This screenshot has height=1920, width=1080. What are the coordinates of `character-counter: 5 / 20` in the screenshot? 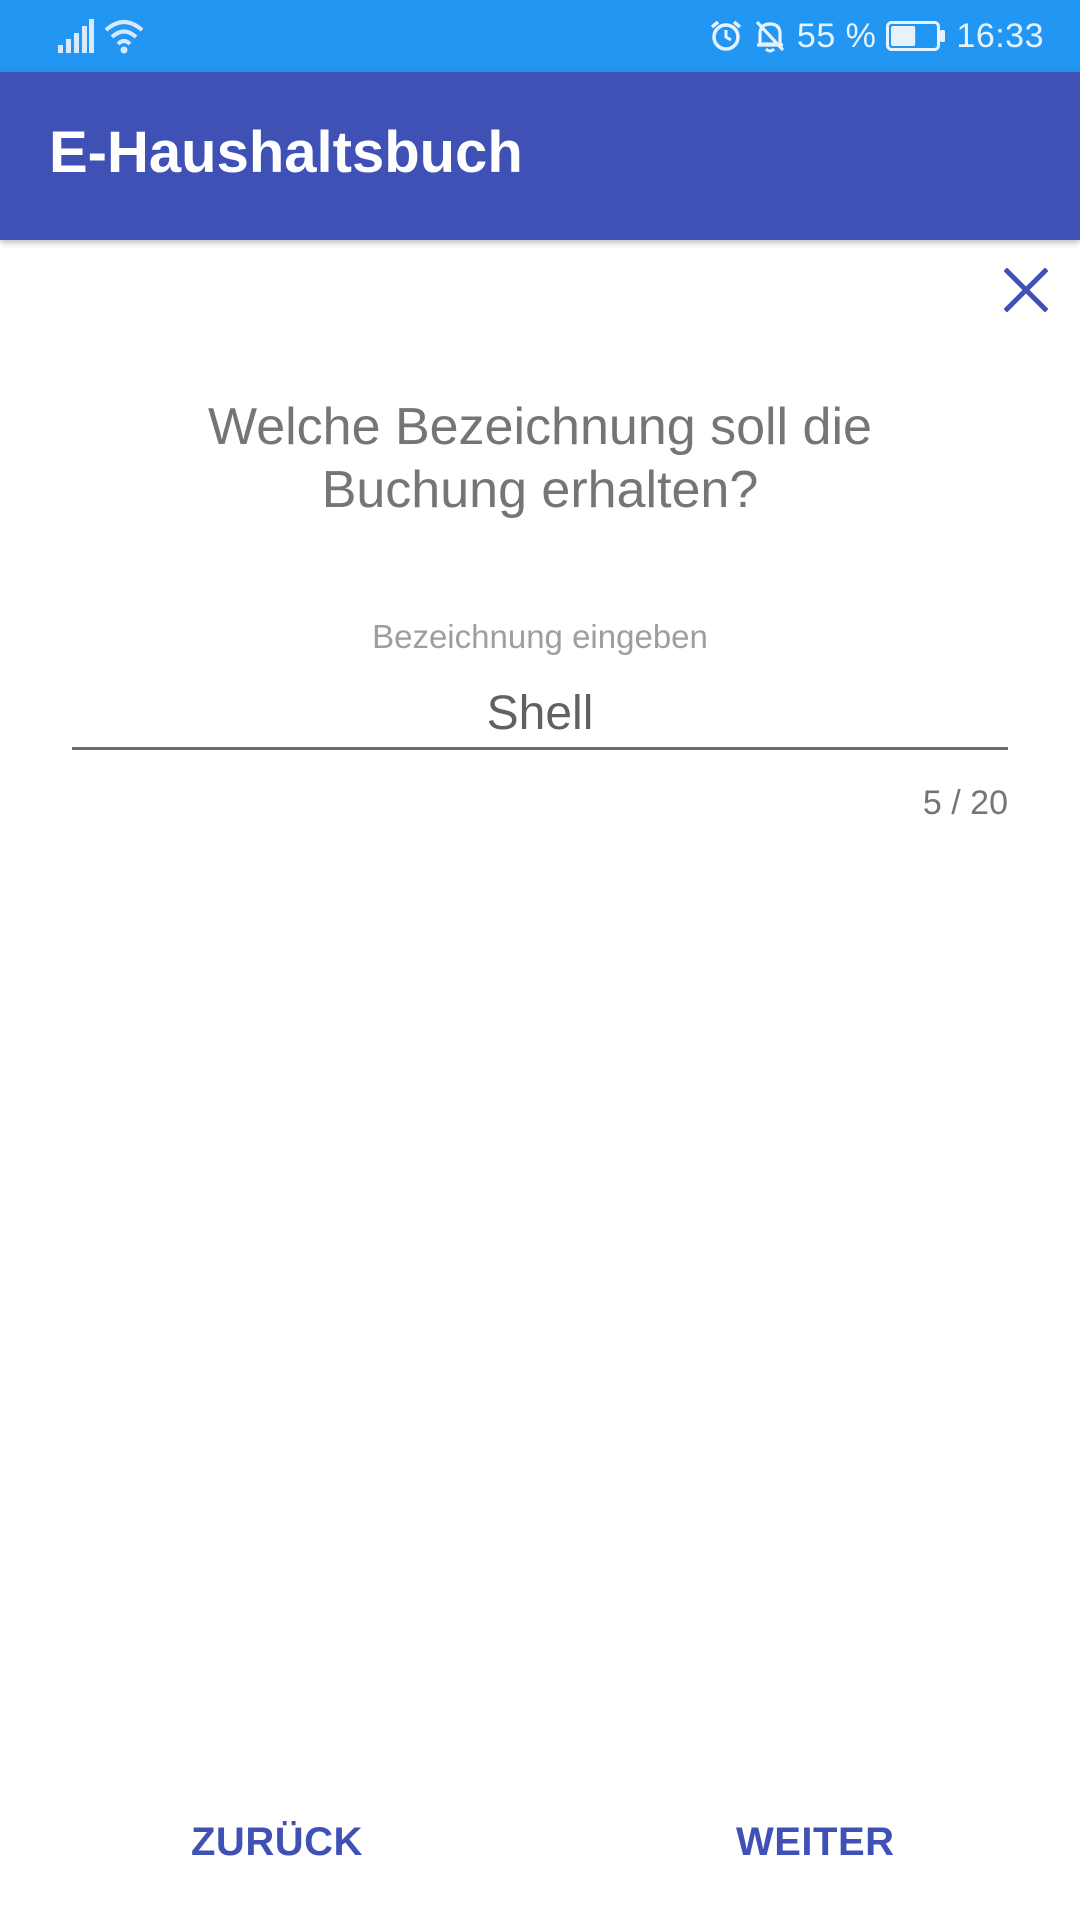 It's located at (965, 803).